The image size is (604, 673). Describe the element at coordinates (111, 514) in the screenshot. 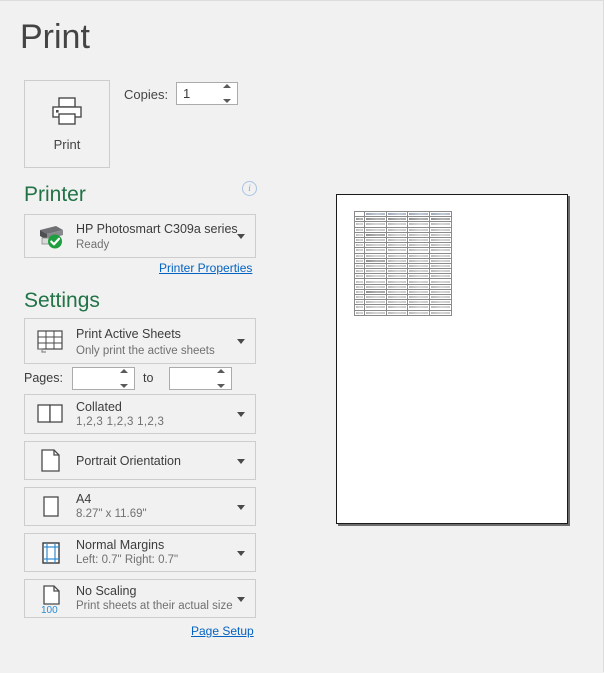

I see `paper-size-subtitle: 8.27" x 11.69"` at that location.